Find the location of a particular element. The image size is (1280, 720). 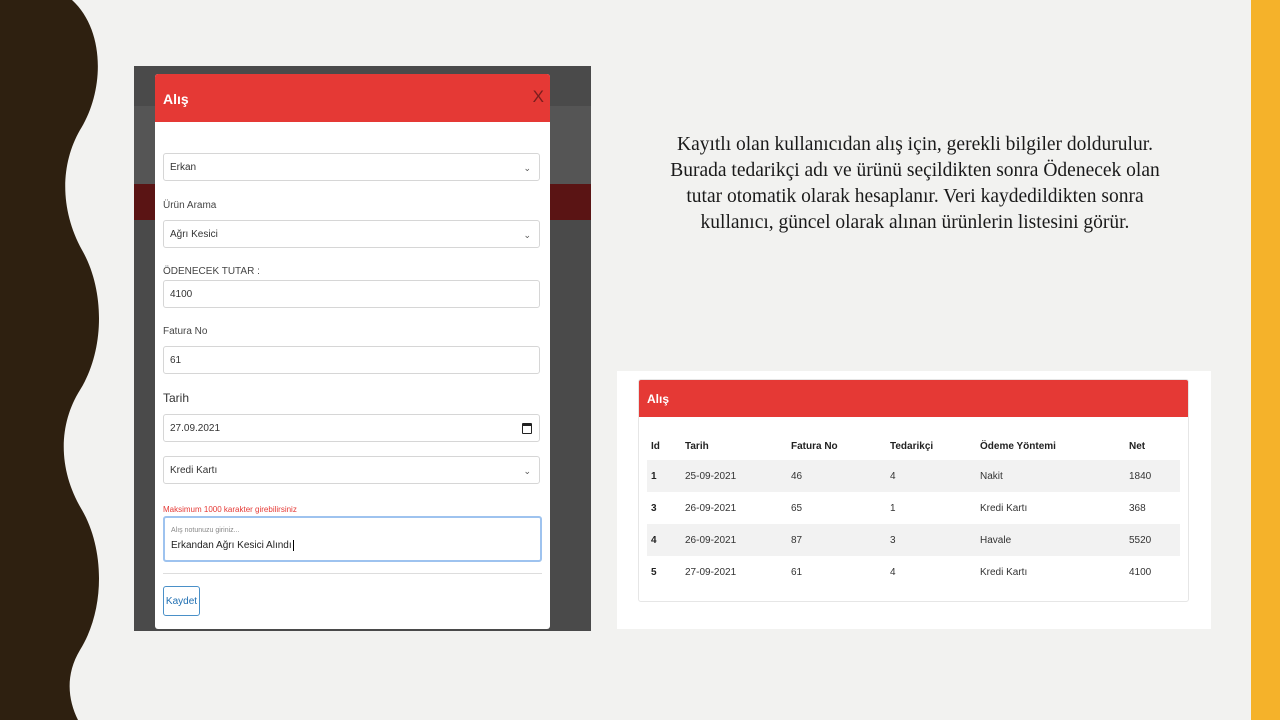

modal-header: Alış X is located at coordinates (352, 98).